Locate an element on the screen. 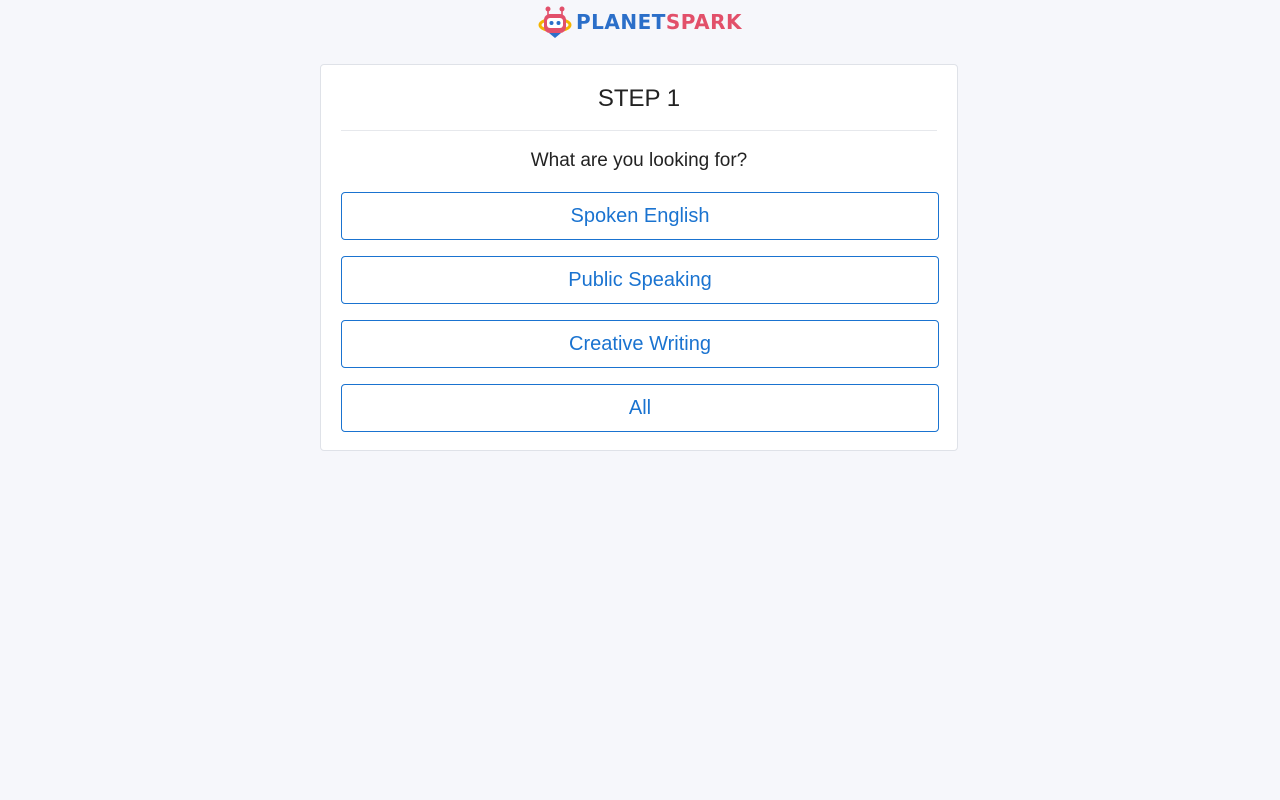 This screenshot has width=1280, height=800. option-spoken-english-button: Spoken English is located at coordinates (640, 216).